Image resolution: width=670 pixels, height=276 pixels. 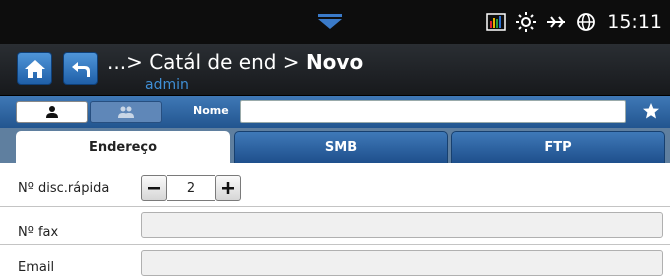 What do you see at coordinates (123, 147) in the screenshot?
I see `tab-endereco: Endereço` at bounding box center [123, 147].